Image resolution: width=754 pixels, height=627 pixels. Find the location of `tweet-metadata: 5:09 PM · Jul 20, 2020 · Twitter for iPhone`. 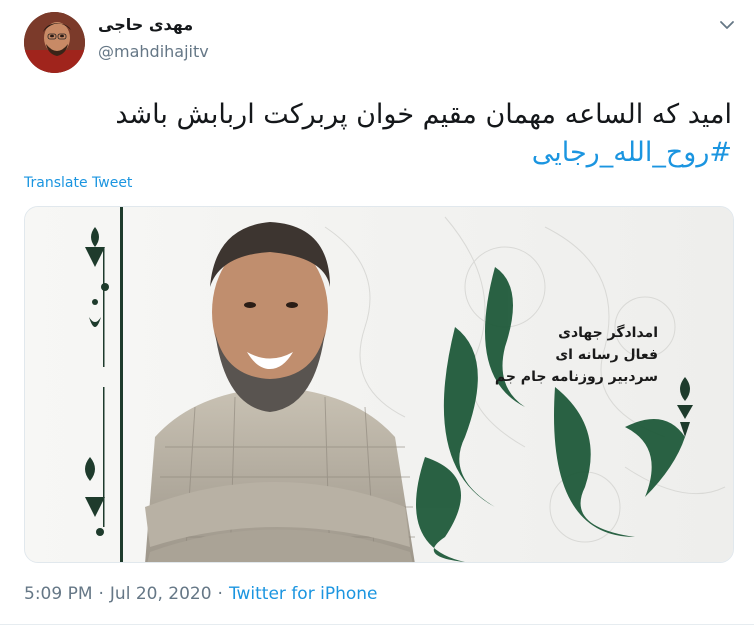

tweet-metadata: 5:09 PM · Jul 20, 2020 · Twitter for iPhone is located at coordinates (200, 594).